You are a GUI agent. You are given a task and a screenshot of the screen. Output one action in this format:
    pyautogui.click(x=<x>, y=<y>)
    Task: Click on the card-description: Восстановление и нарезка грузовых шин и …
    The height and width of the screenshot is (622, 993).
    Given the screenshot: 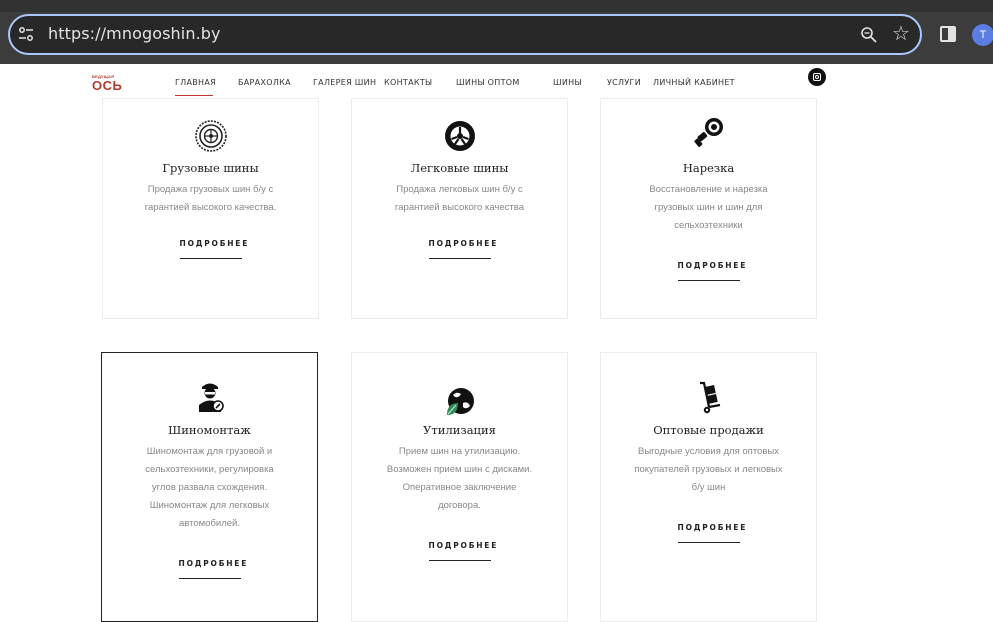 What is the action you would take?
    pyautogui.click(x=708, y=208)
    